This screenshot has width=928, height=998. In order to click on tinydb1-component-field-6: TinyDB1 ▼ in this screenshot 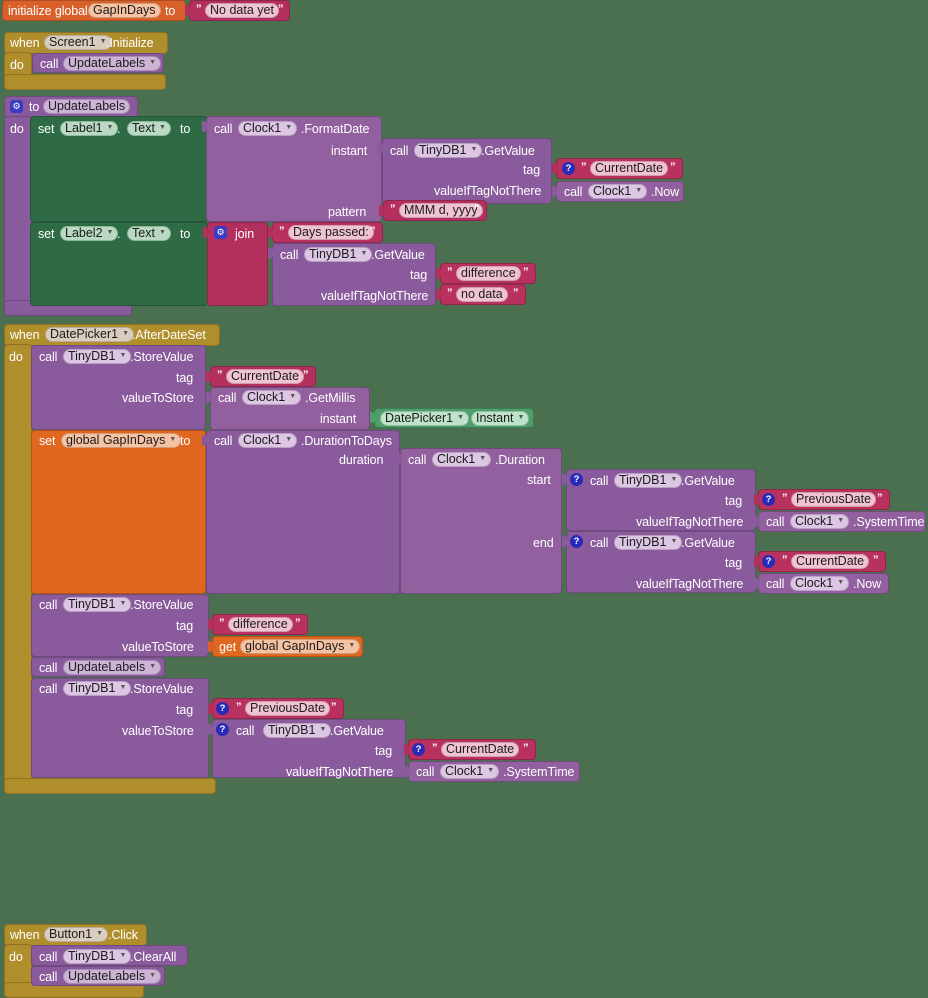, I will do `click(97, 604)`.